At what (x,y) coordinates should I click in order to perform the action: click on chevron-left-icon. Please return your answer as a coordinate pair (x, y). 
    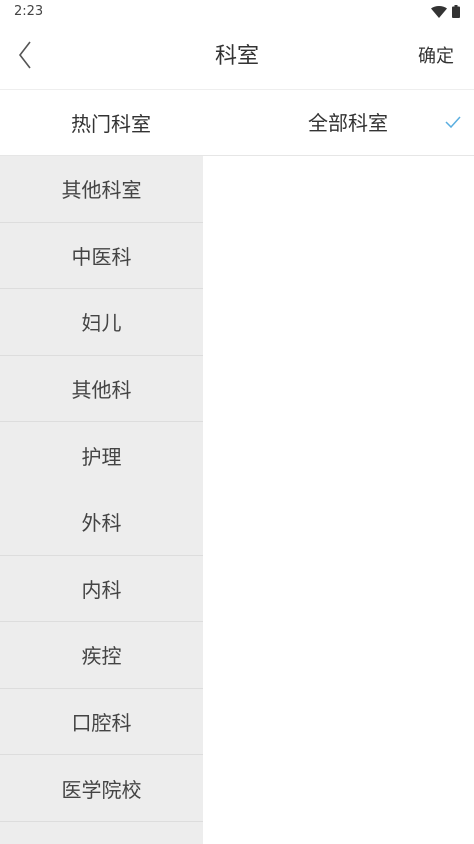
    Looking at the image, I should click on (25, 57).